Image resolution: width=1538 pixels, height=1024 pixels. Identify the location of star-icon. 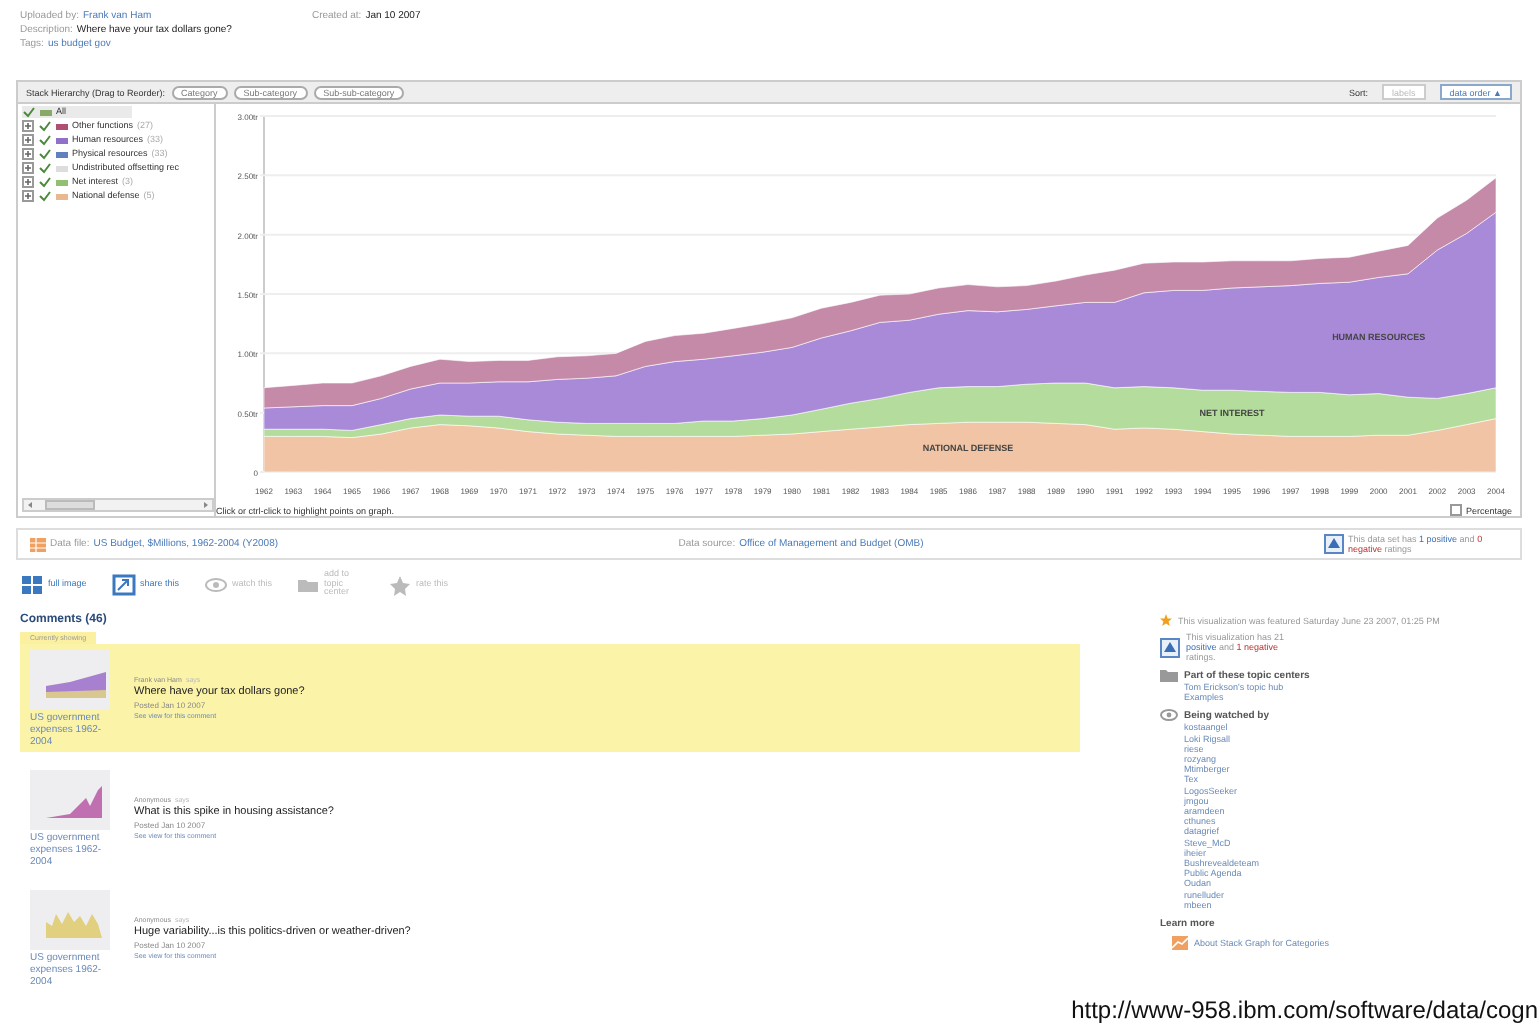
(1166, 620).